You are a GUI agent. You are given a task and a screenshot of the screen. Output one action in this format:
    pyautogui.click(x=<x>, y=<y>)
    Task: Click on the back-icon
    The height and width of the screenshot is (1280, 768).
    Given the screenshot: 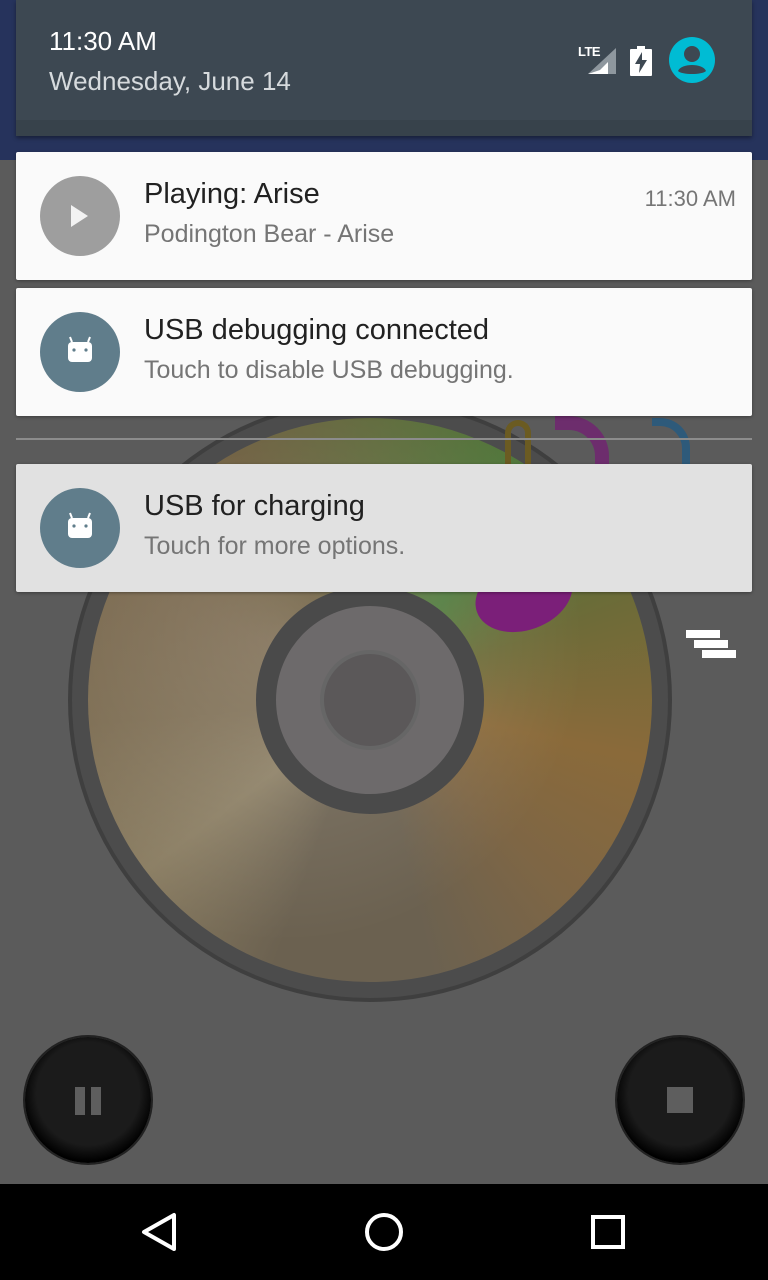 What is the action you would take?
    pyautogui.click(x=160, y=1232)
    